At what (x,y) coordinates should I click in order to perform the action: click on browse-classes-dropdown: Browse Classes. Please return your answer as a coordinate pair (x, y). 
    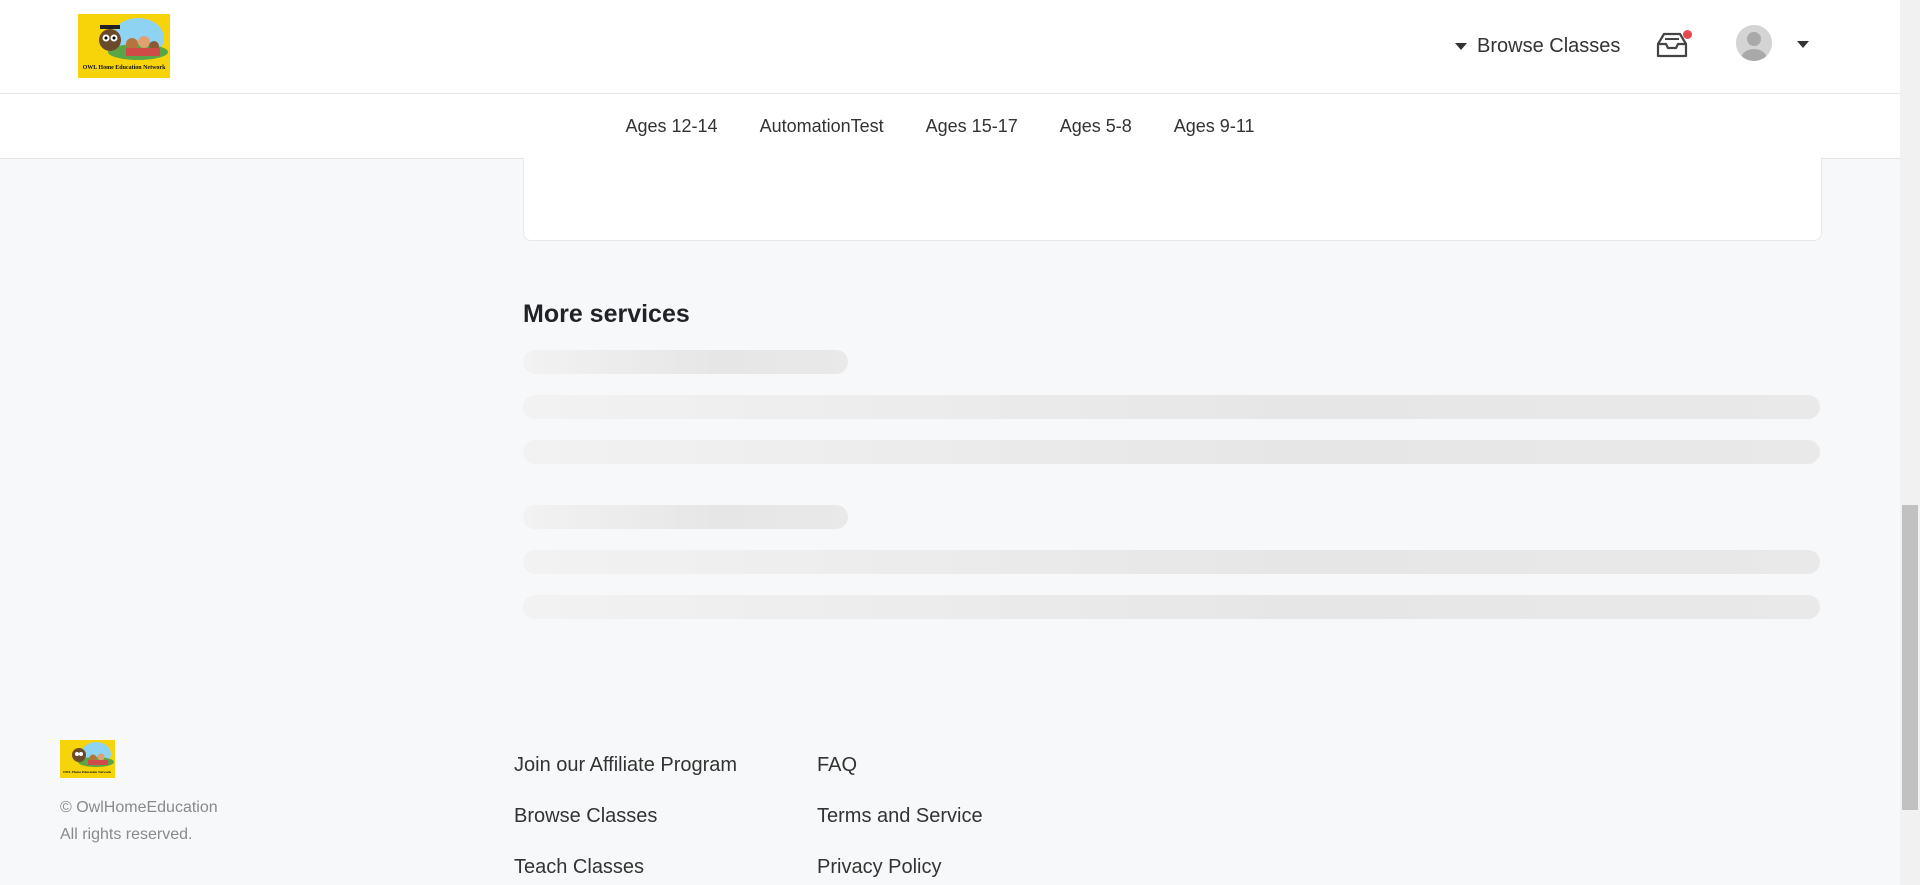
    Looking at the image, I should click on (1537, 46).